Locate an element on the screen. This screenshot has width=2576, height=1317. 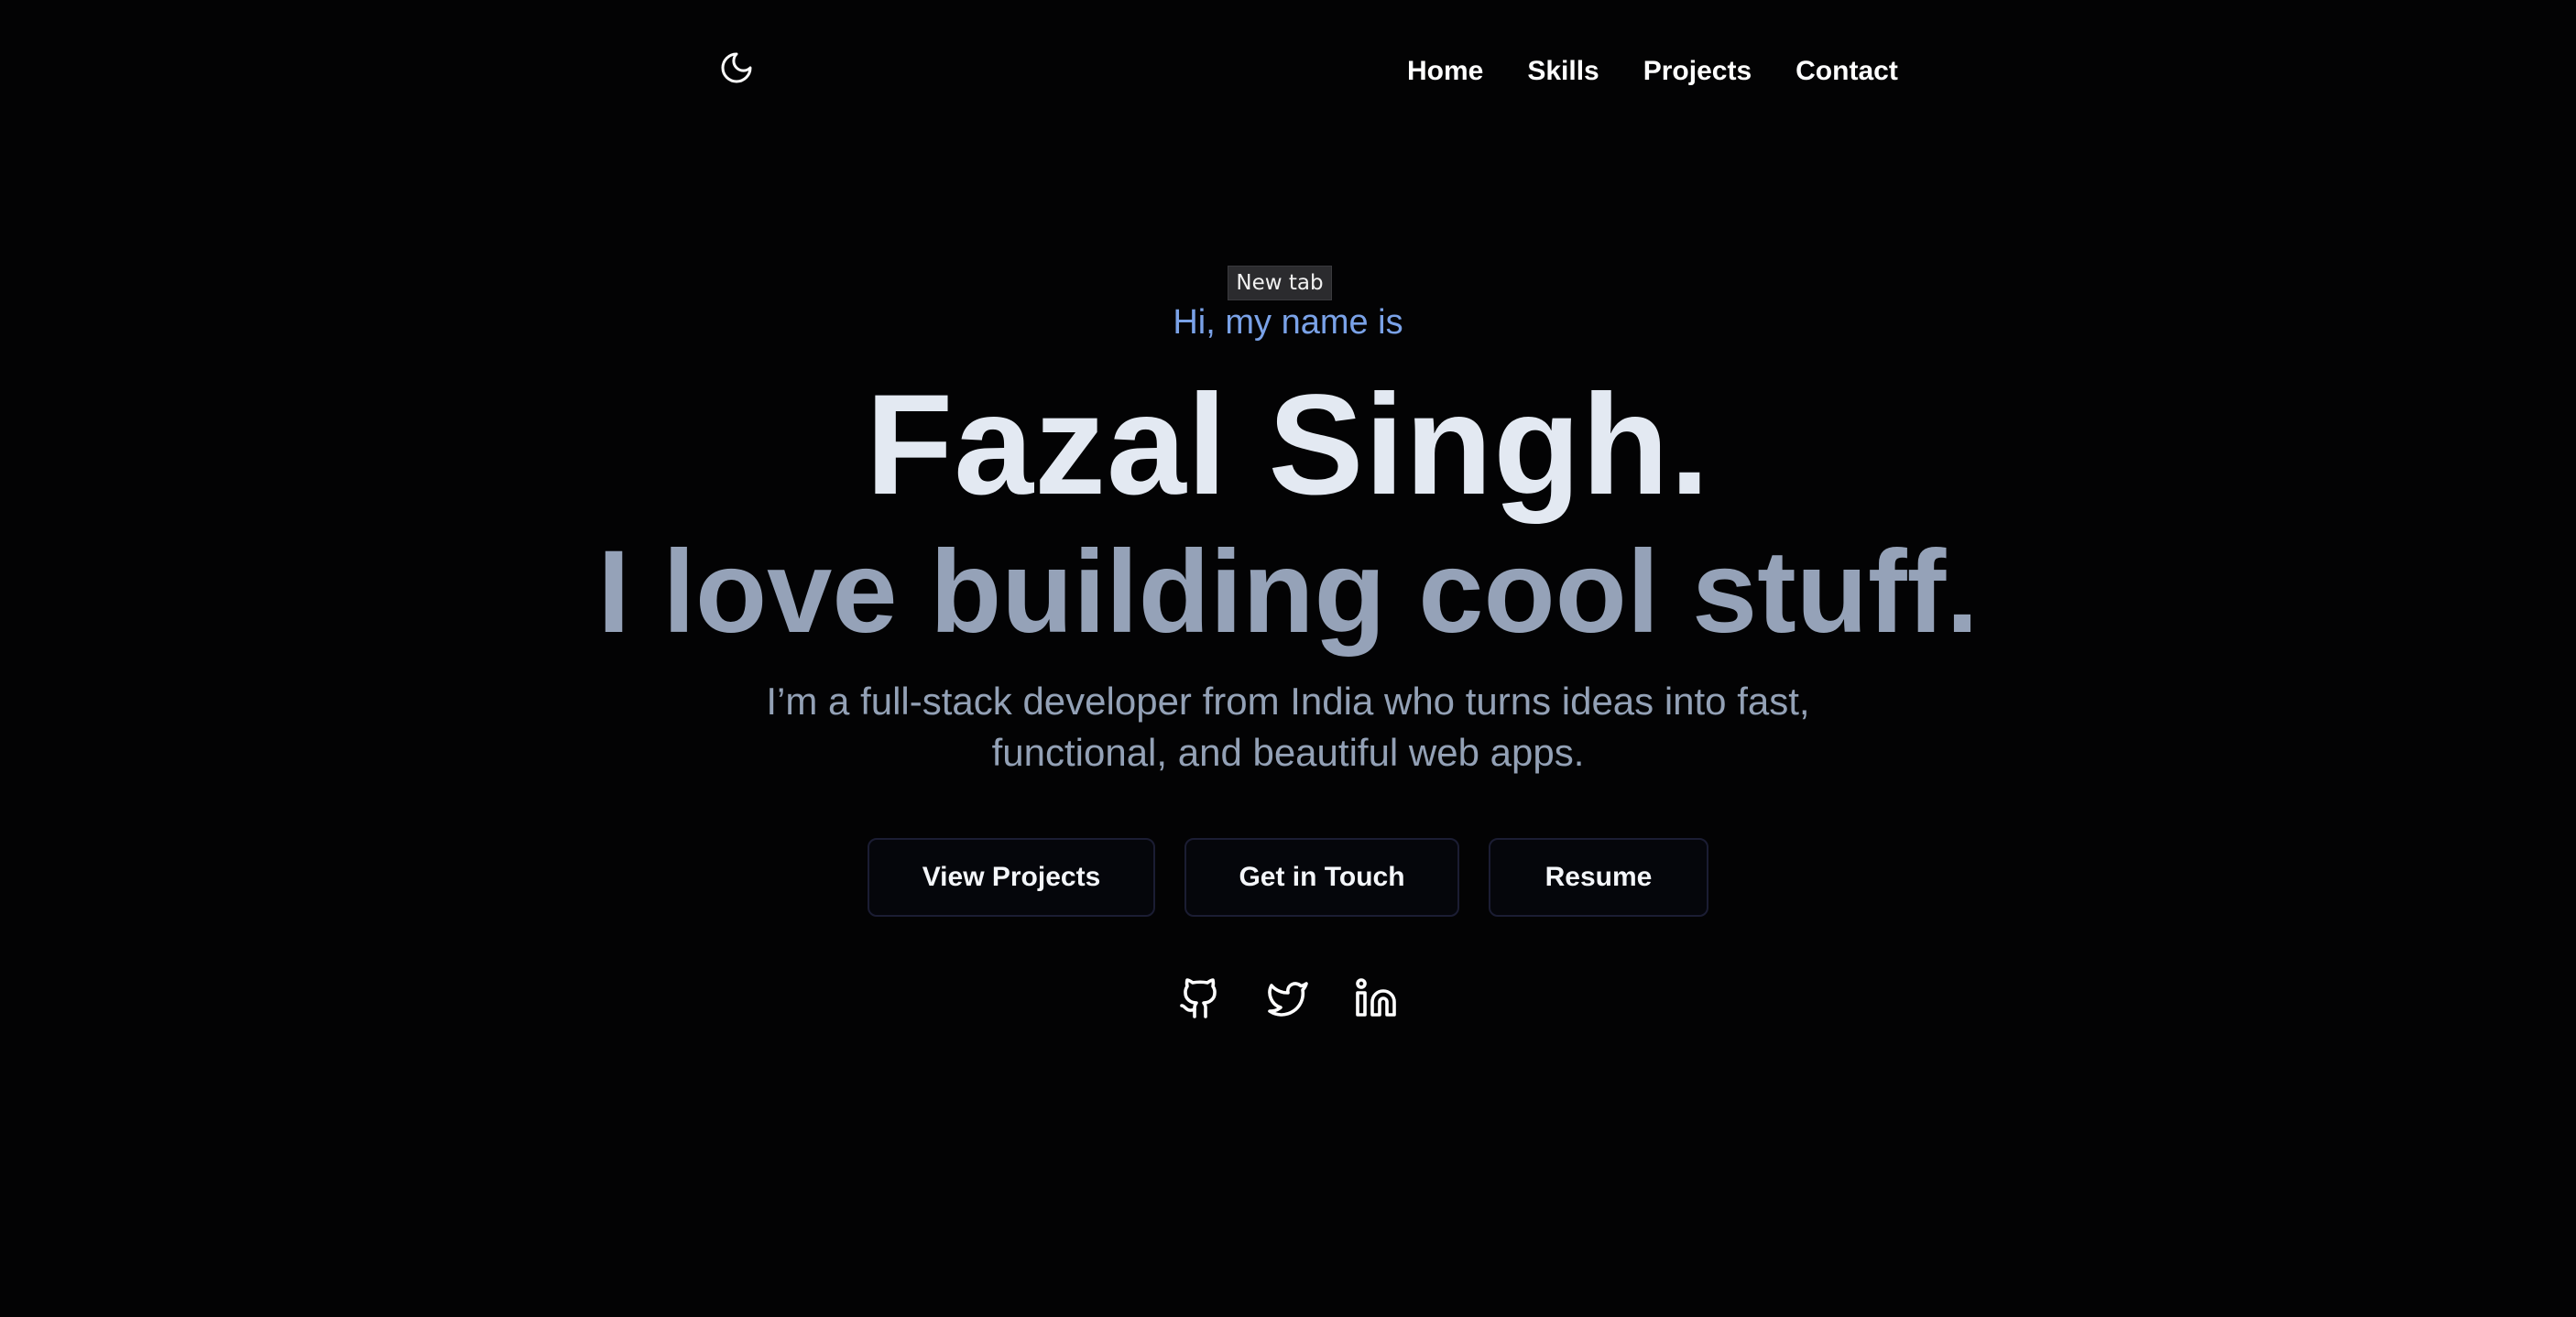
github-link is located at coordinates (1200, 998).